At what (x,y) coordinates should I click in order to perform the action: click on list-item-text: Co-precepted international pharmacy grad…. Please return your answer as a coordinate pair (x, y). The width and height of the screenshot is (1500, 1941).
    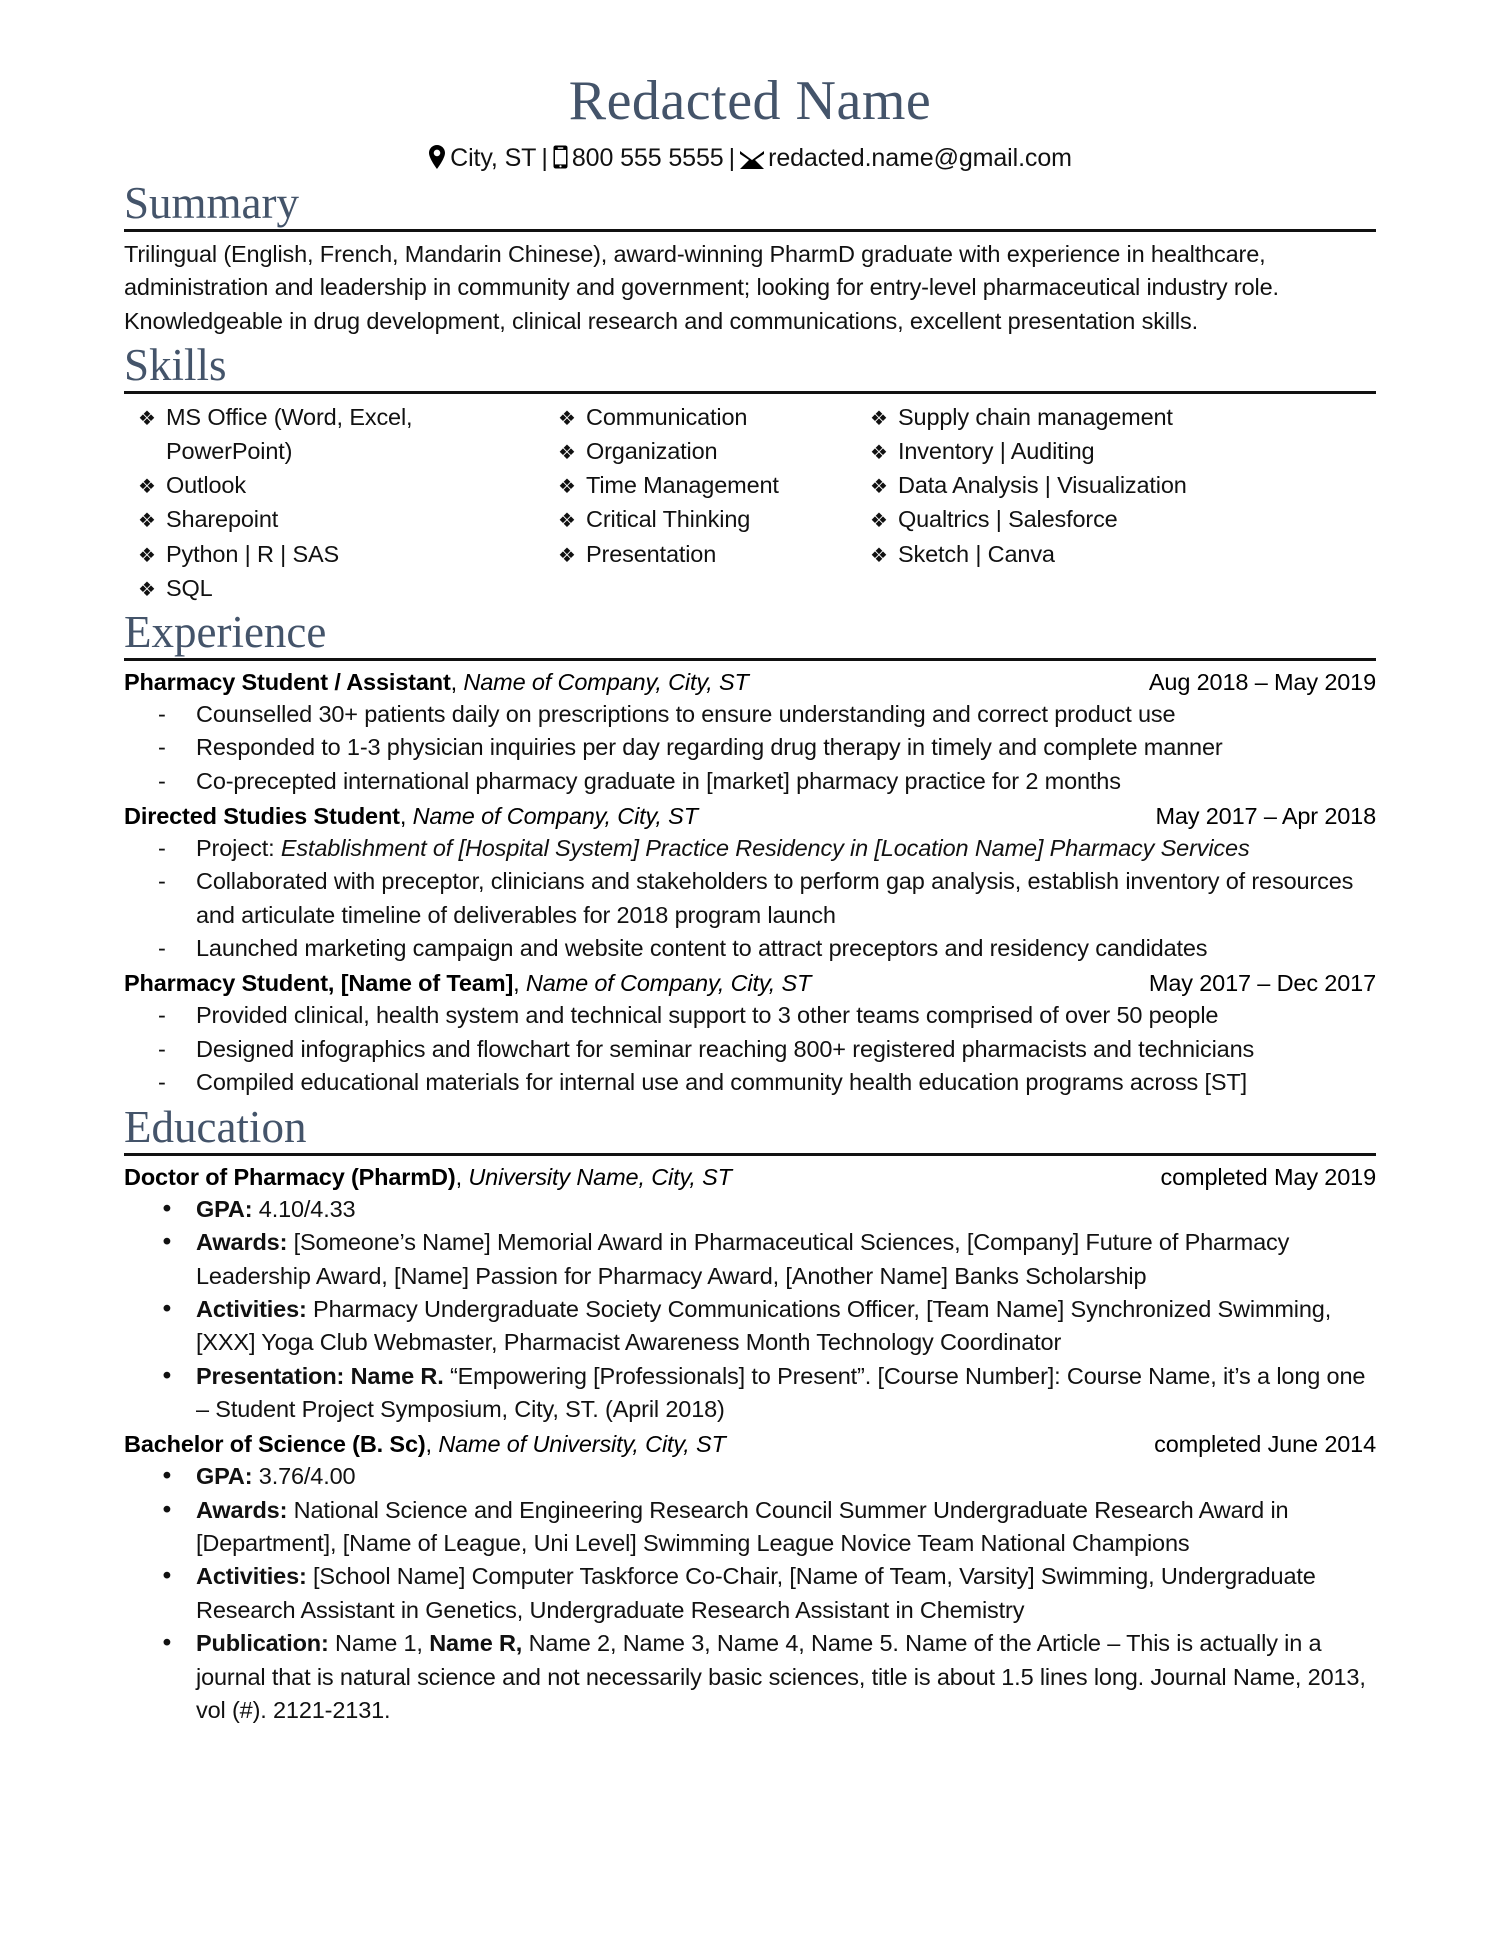
    Looking at the image, I should click on (658, 780).